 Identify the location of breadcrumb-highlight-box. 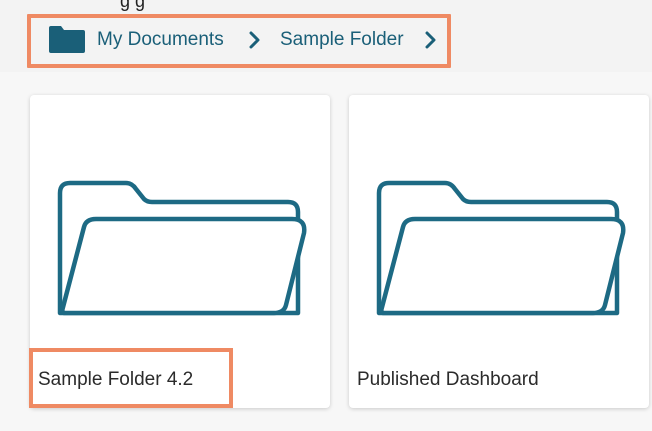
(239, 41).